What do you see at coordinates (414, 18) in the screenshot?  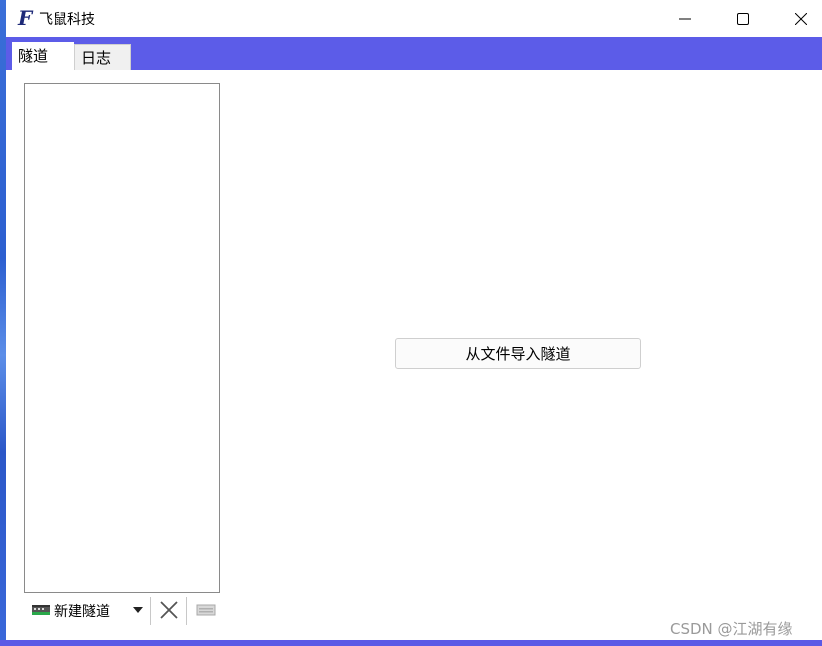 I see `title-bar: F 飞鼠科技` at bounding box center [414, 18].